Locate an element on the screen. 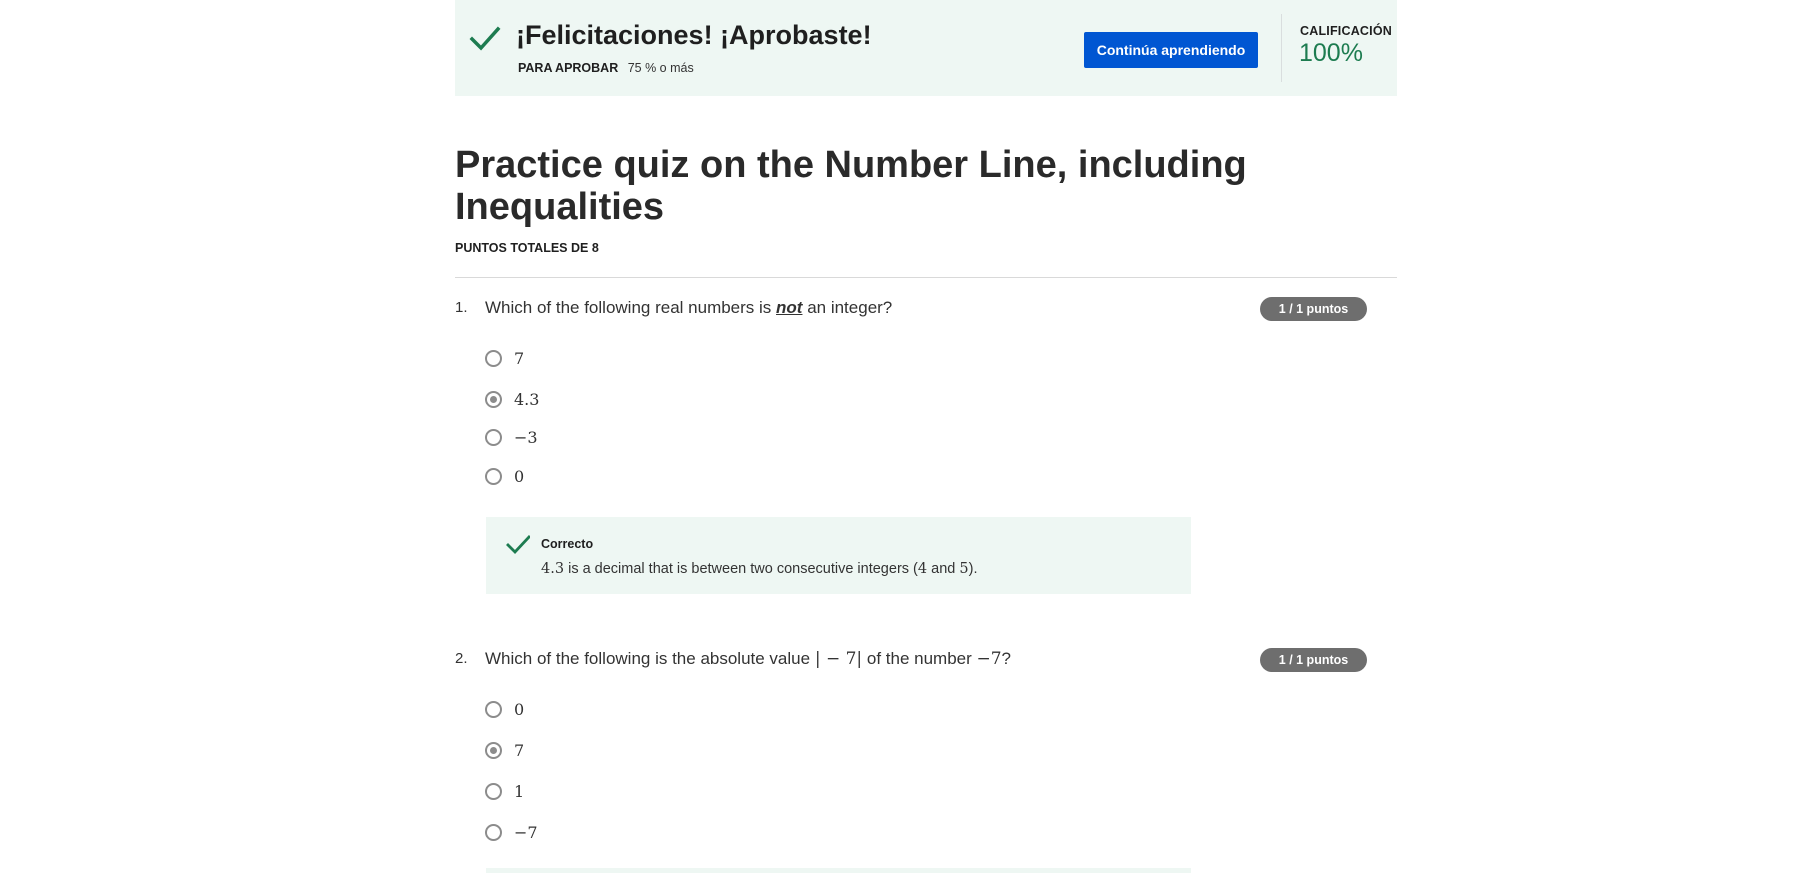  question-text-part: Which of the following real numbers is is located at coordinates (631, 307).